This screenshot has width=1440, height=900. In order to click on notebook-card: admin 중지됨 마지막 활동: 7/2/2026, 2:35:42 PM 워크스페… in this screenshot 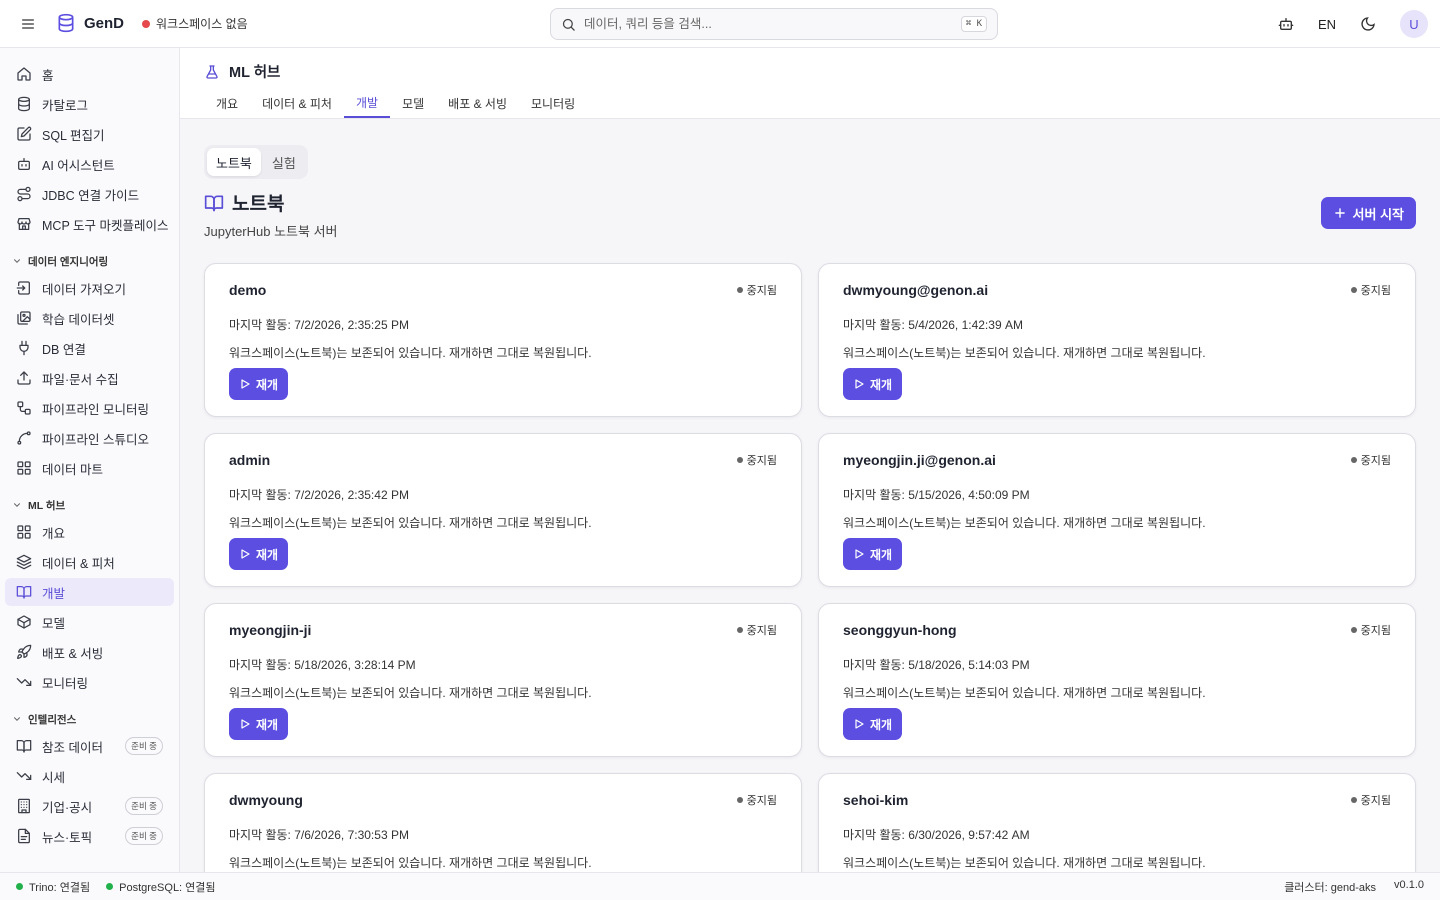, I will do `click(503, 510)`.